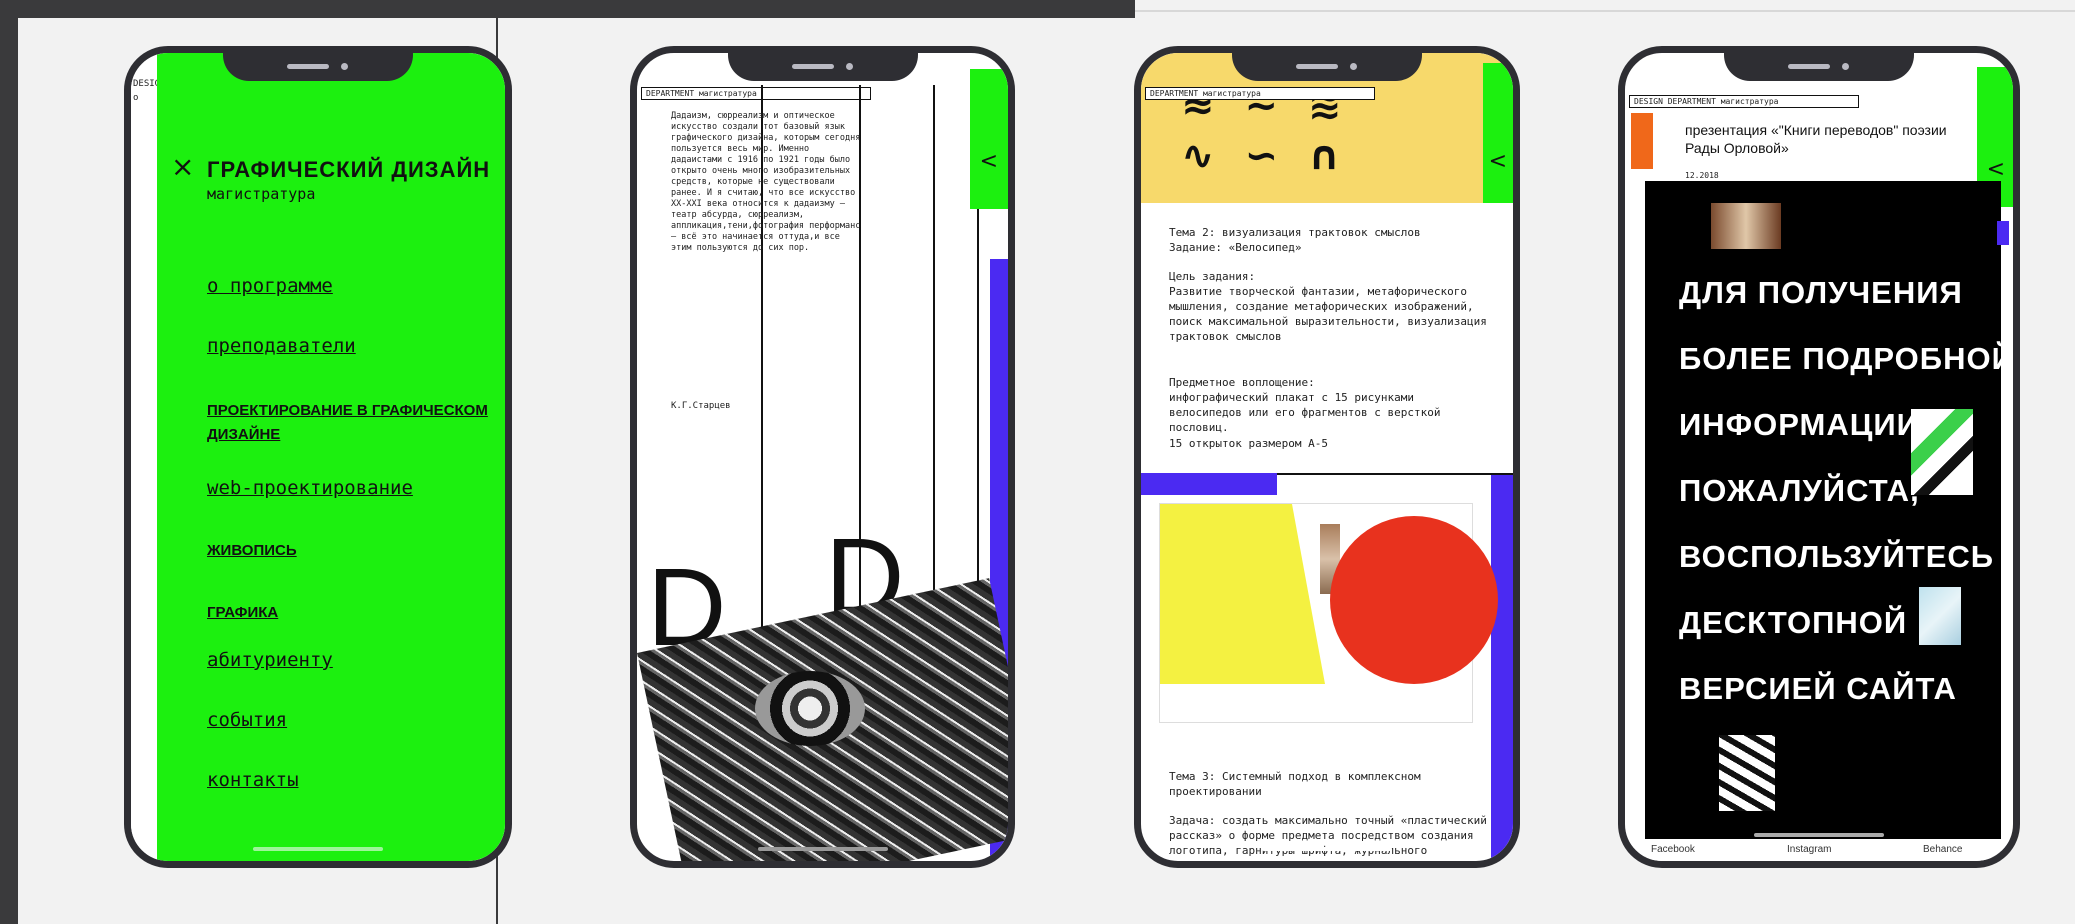 The image size is (2075, 924). I want to click on top-frame, so click(567, 9).